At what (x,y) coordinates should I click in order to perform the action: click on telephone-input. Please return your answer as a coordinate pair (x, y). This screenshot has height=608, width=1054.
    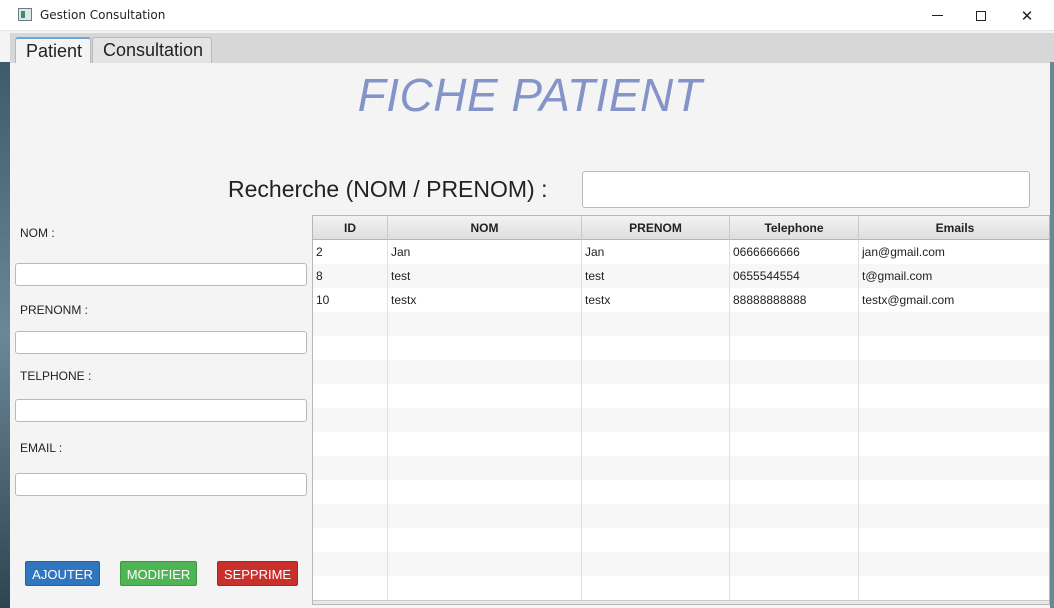
    Looking at the image, I should click on (161, 410).